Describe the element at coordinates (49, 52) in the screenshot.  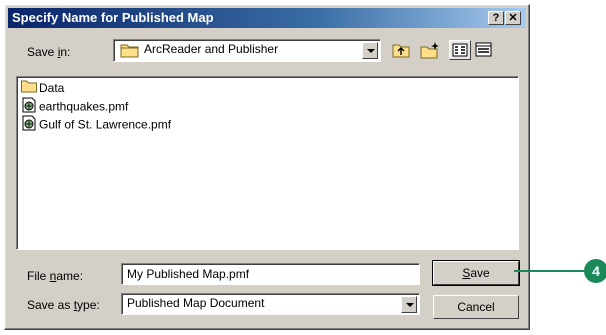
I see `save-in-label: Save in:` at that location.